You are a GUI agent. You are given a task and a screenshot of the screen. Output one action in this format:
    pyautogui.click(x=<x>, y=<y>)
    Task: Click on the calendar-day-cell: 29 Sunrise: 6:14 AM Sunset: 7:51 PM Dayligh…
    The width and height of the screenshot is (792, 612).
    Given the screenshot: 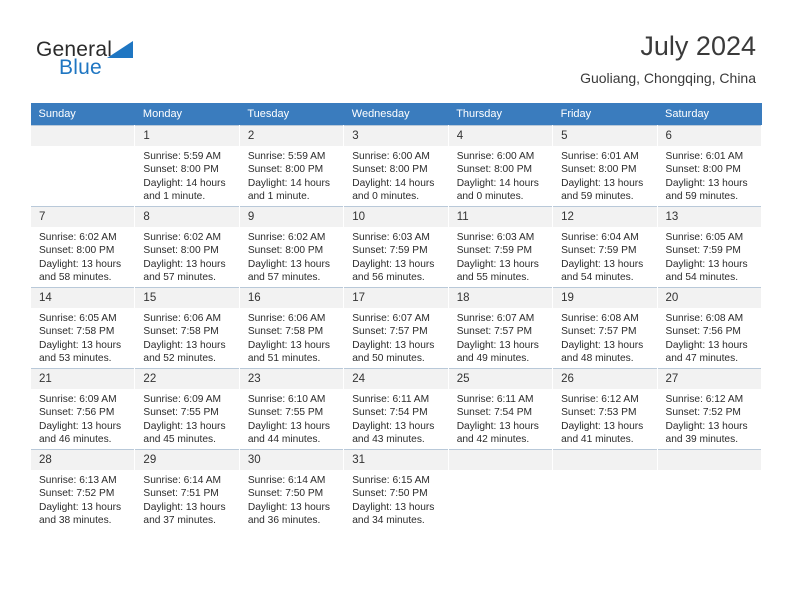 What is the action you would take?
    pyautogui.click(x=187, y=489)
    